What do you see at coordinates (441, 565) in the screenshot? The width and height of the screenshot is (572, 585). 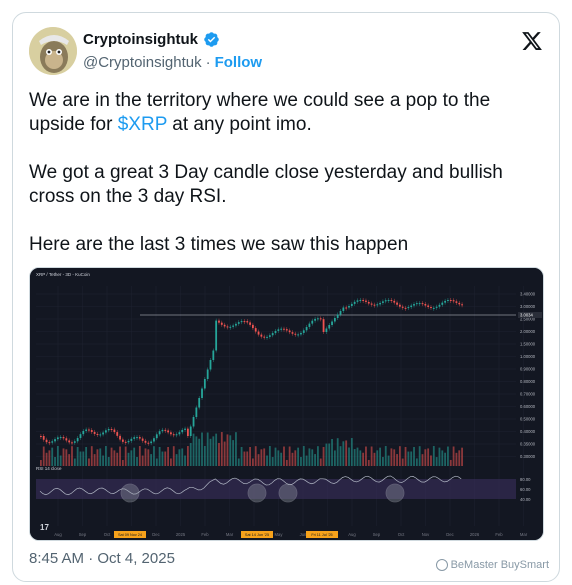 I see `watermark-logo-icon` at bounding box center [441, 565].